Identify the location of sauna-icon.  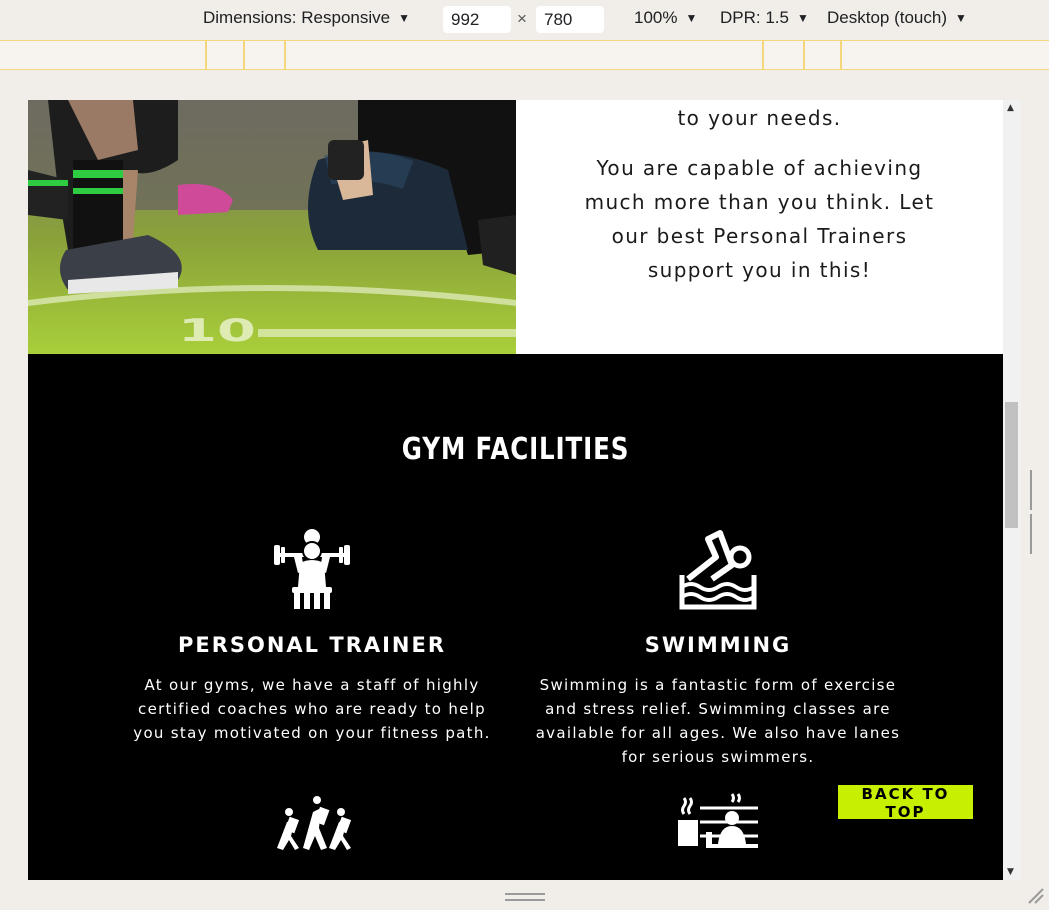
(718, 820).